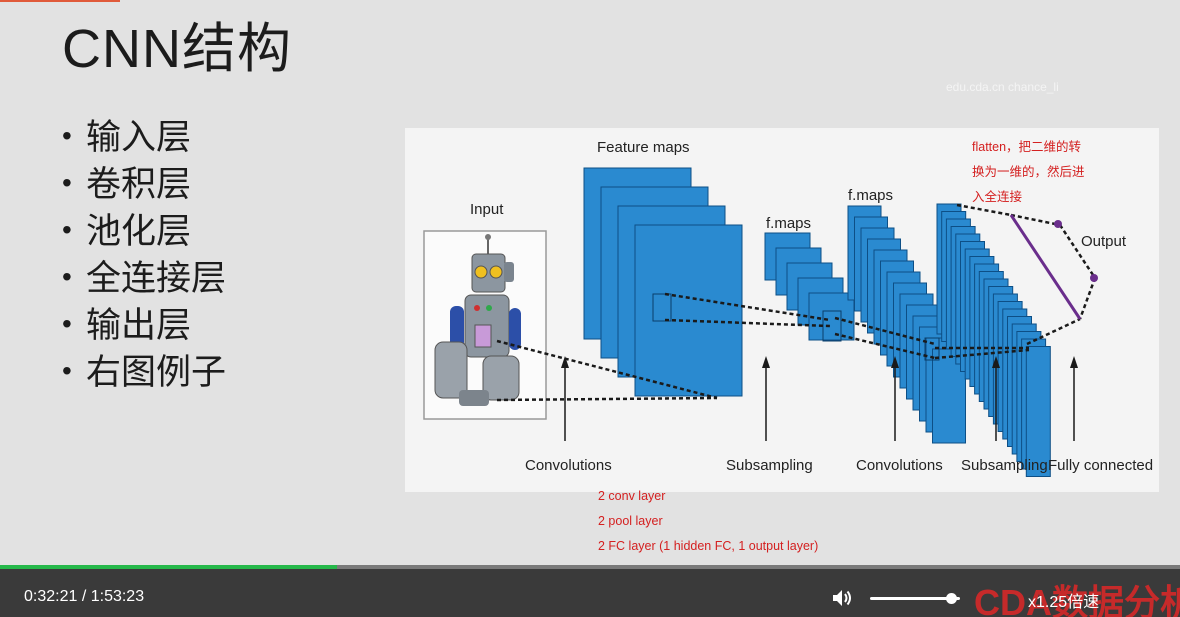 The height and width of the screenshot is (617, 1180). I want to click on bullet-item: 输入层, so click(144, 136).